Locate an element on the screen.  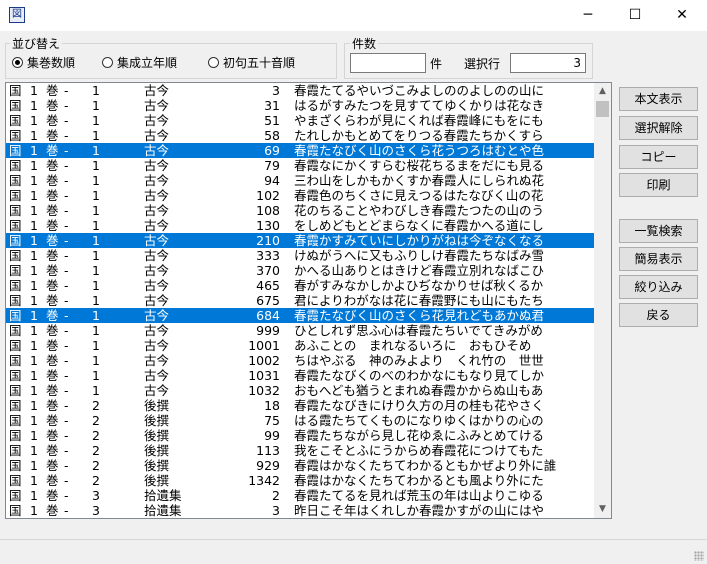
scroll-thumb is located at coordinates (602, 109).